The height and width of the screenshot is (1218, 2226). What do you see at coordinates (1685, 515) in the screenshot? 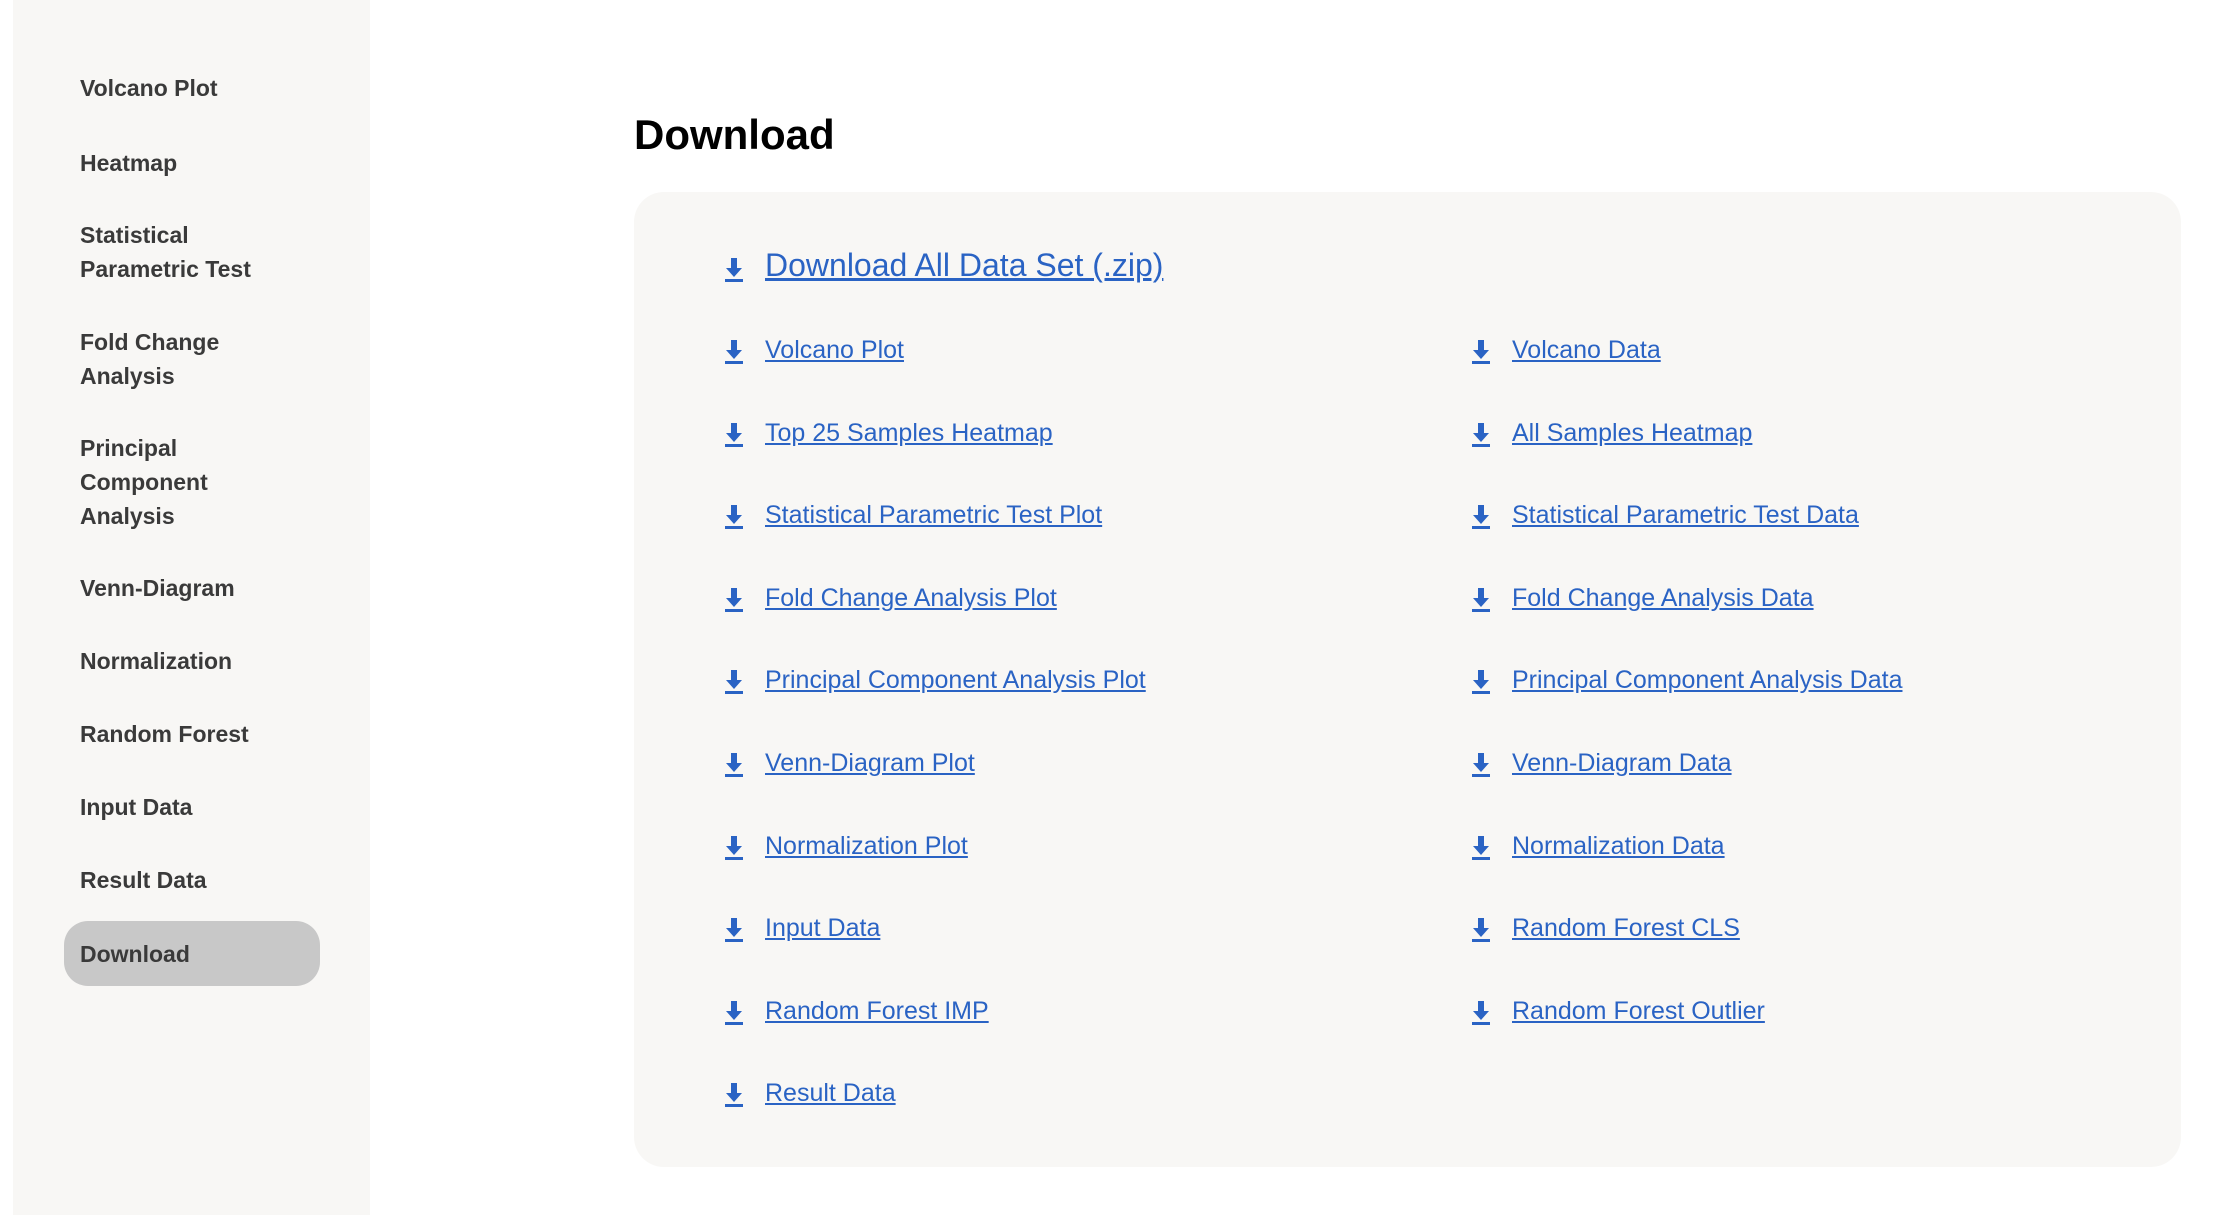
I see `link-label: Statistical Parametric Test Data` at bounding box center [1685, 515].